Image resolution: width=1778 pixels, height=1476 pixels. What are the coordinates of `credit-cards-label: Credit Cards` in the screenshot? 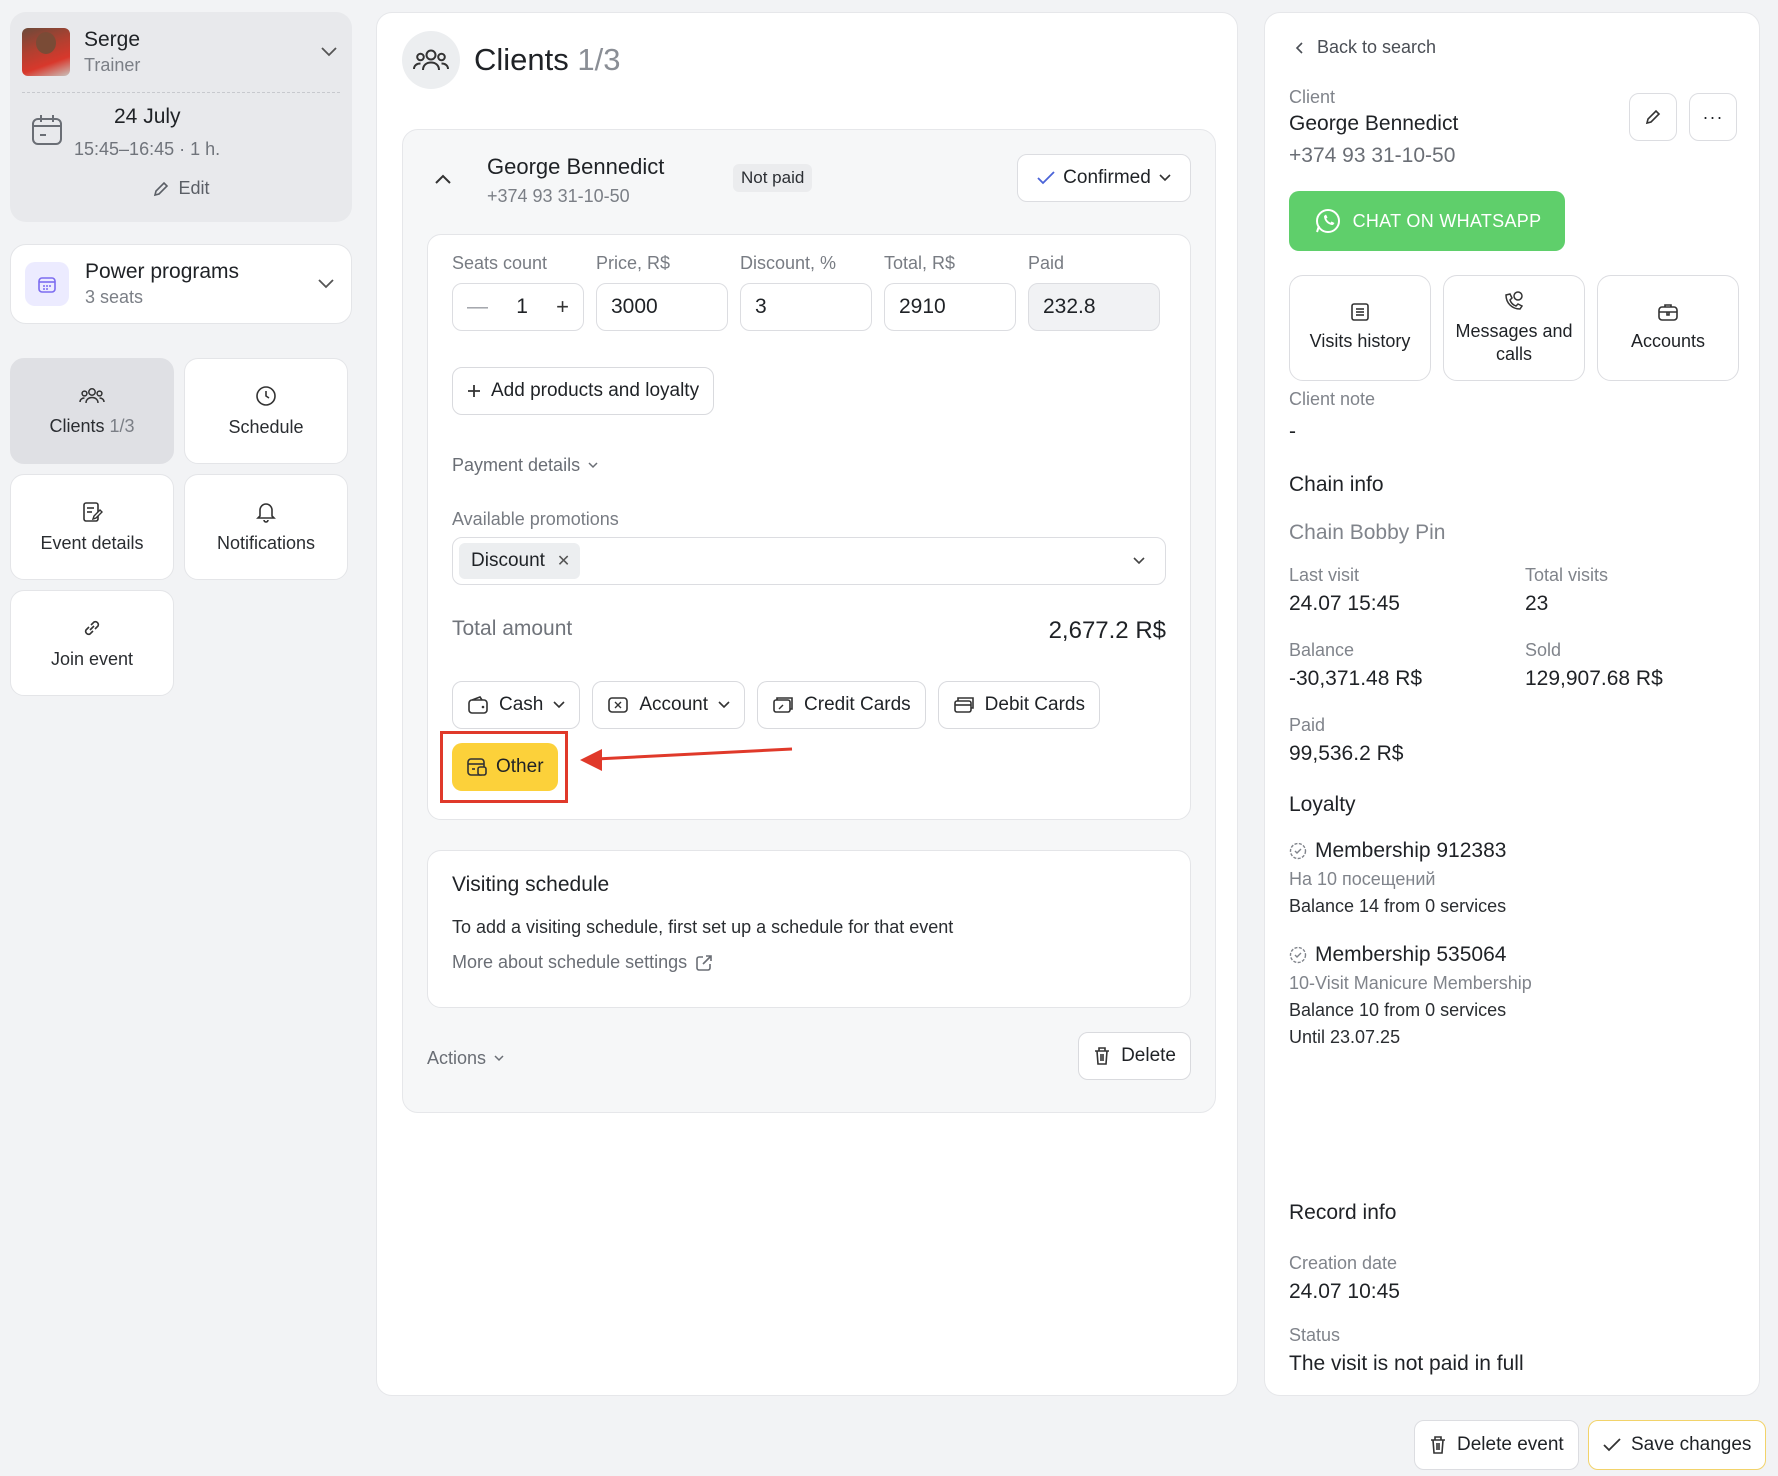 It's located at (857, 704).